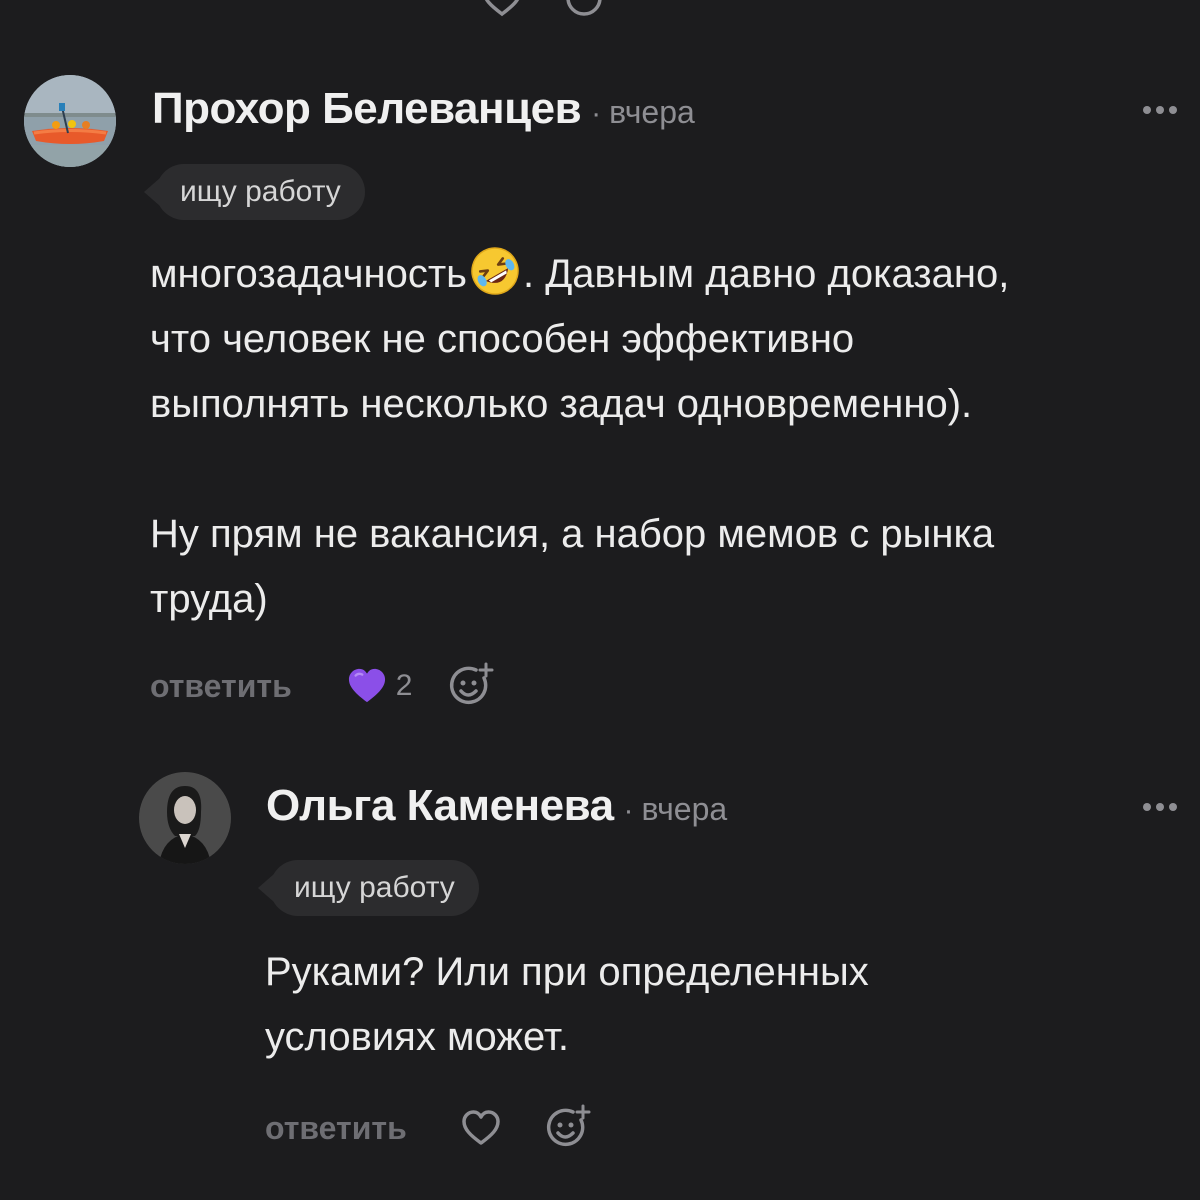 The image size is (1200, 1200). What do you see at coordinates (495, 271) in the screenshot?
I see `rolling-on-floor-laughing-emoji` at bounding box center [495, 271].